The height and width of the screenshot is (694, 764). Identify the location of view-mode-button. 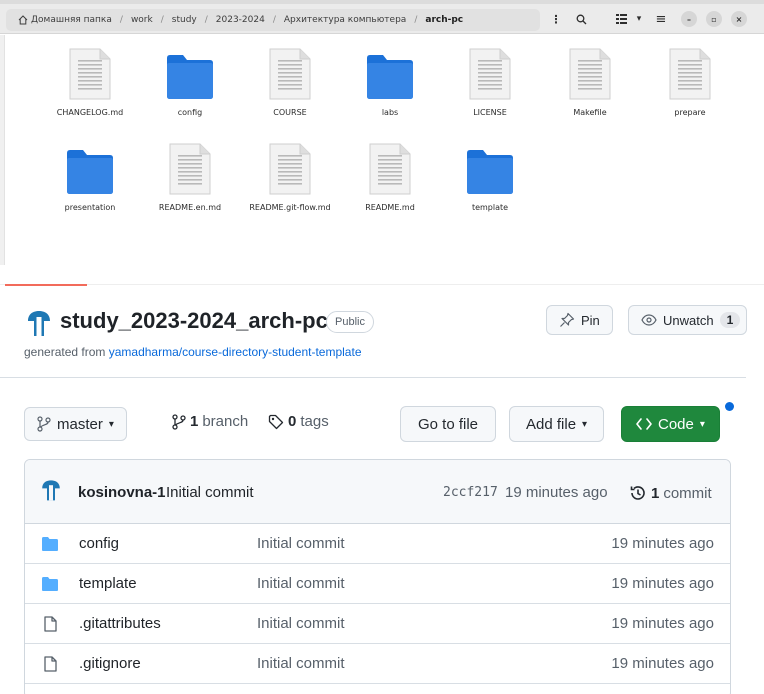
(621, 19).